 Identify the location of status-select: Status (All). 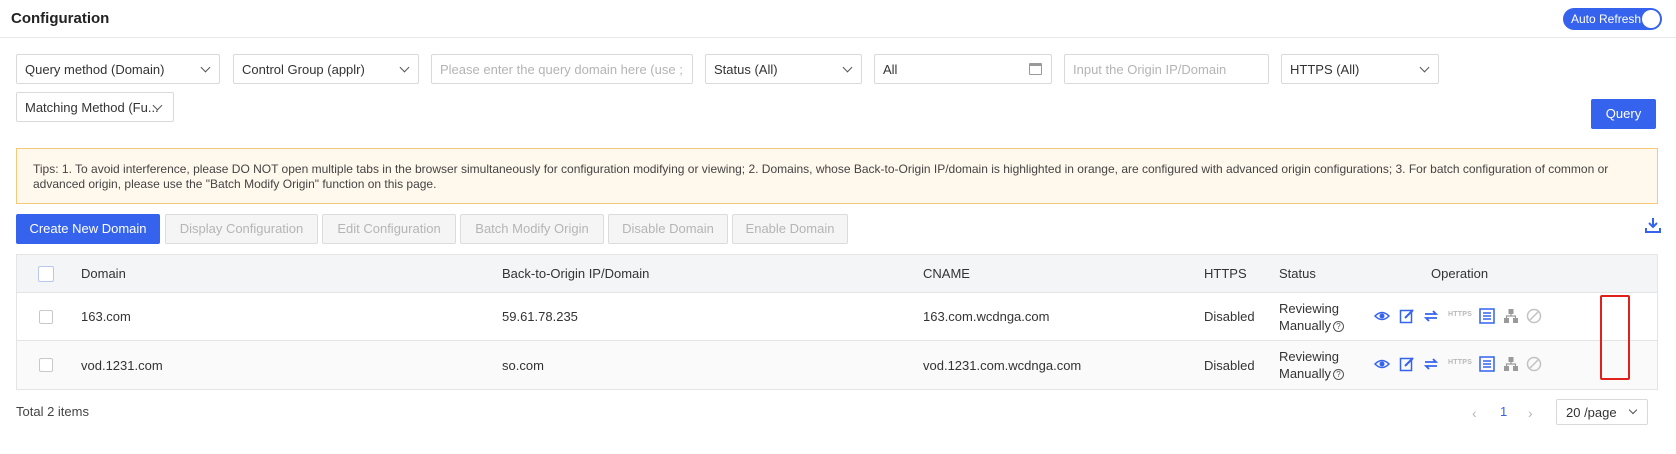
(783, 69).